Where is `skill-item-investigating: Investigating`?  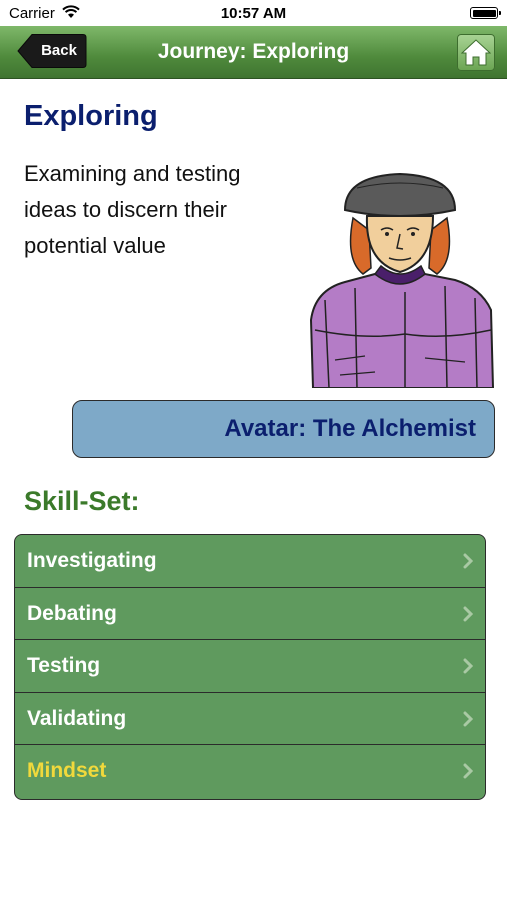
skill-item-investigating: Investigating is located at coordinates (250, 561).